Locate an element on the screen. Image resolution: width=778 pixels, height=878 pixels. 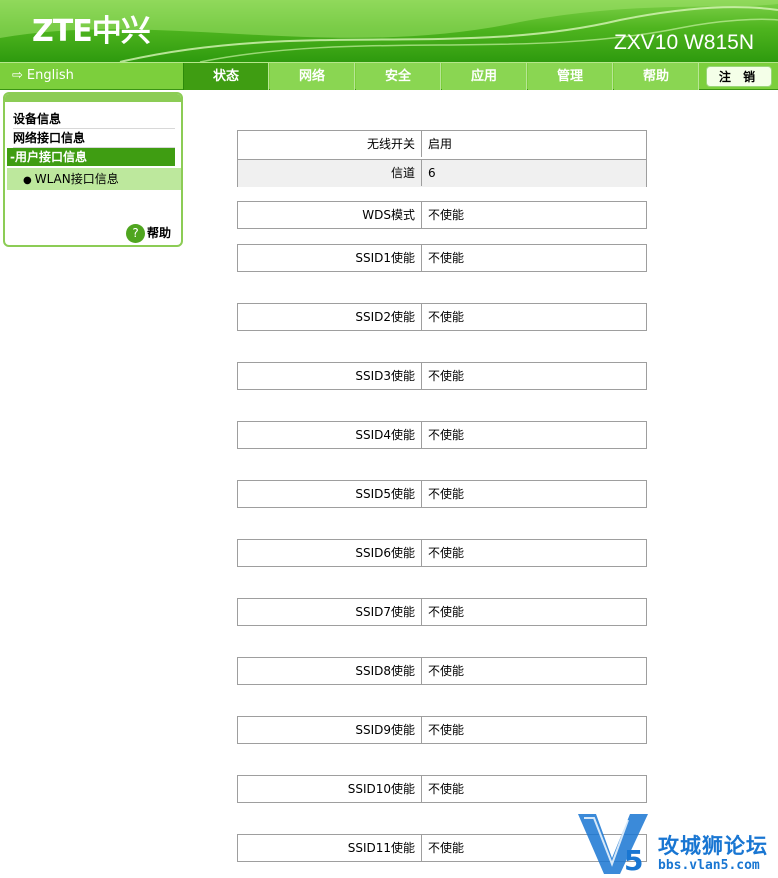
ssid-enable-label: SSID8使能 is located at coordinates (330, 671).